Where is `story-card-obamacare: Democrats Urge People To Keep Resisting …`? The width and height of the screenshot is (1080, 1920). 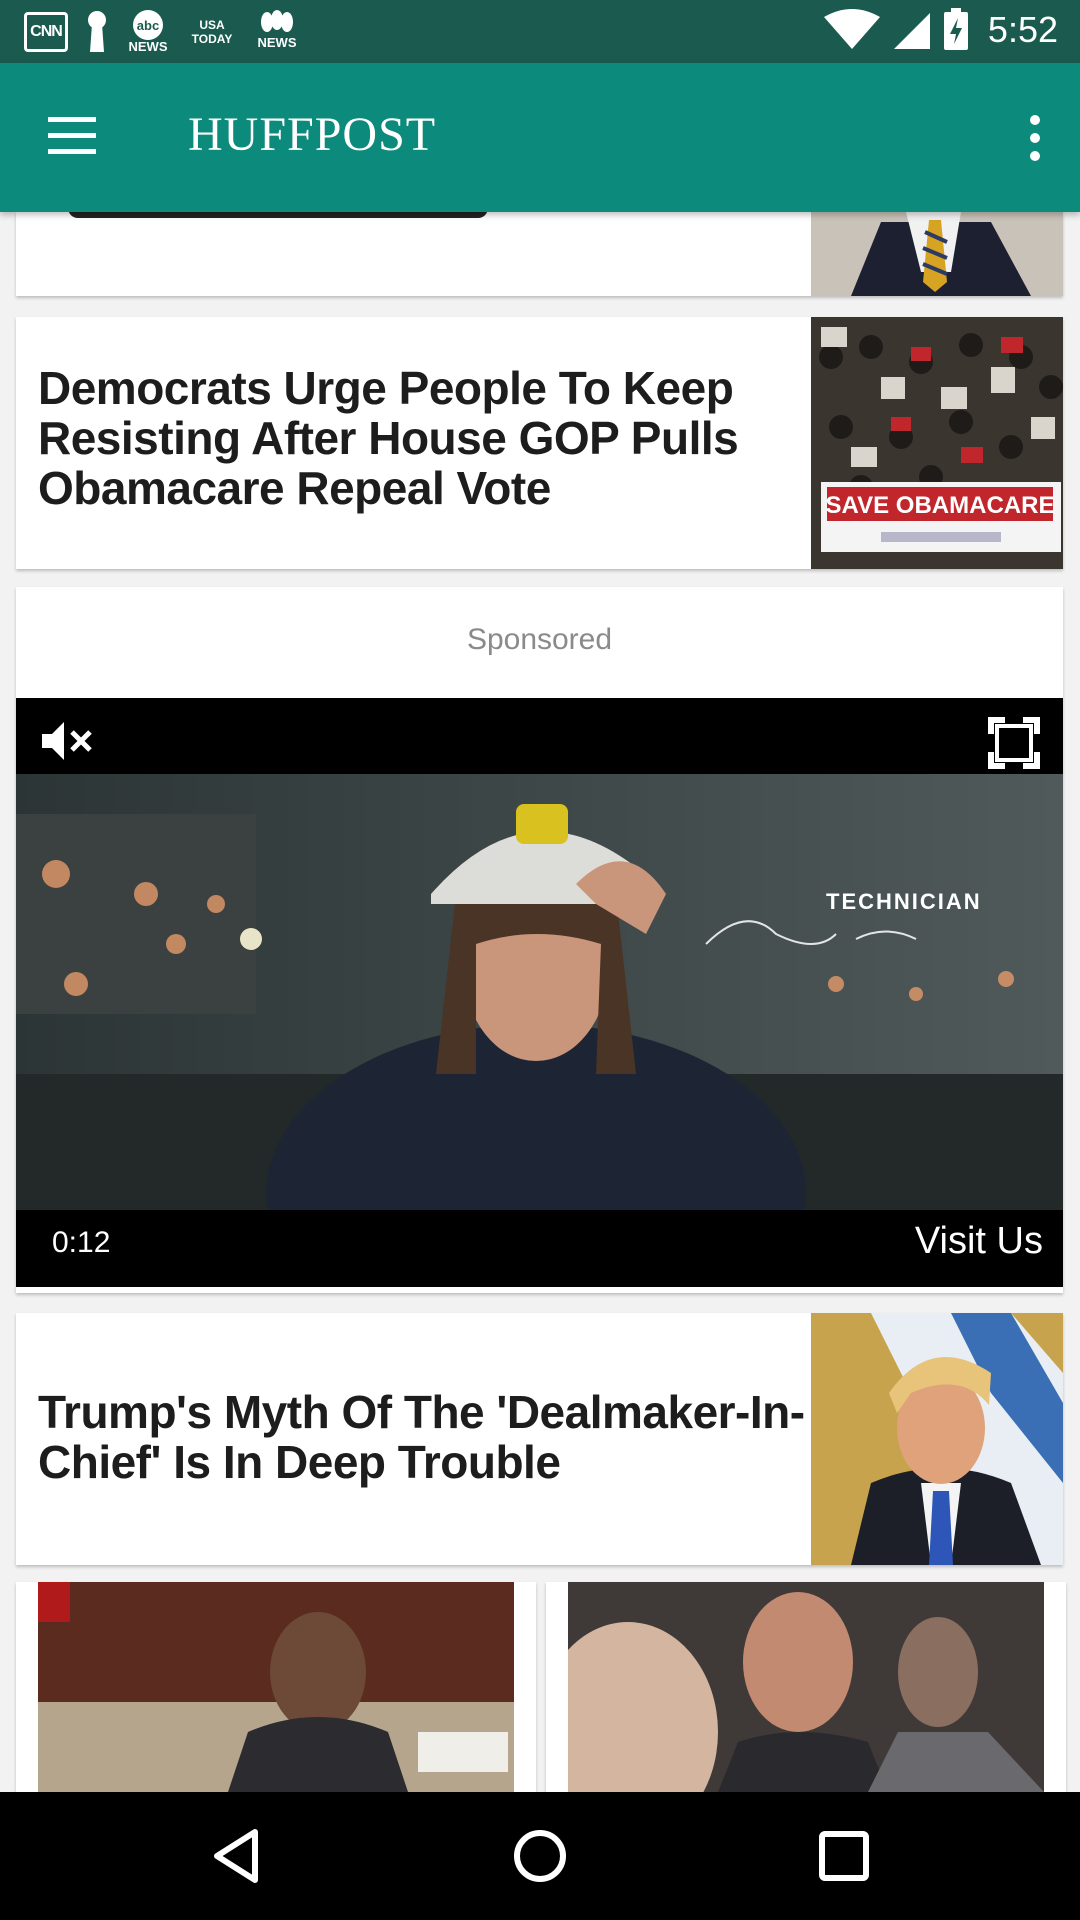
story-card-obamacare: Democrats Urge People To Keep Resisting … is located at coordinates (539, 443).